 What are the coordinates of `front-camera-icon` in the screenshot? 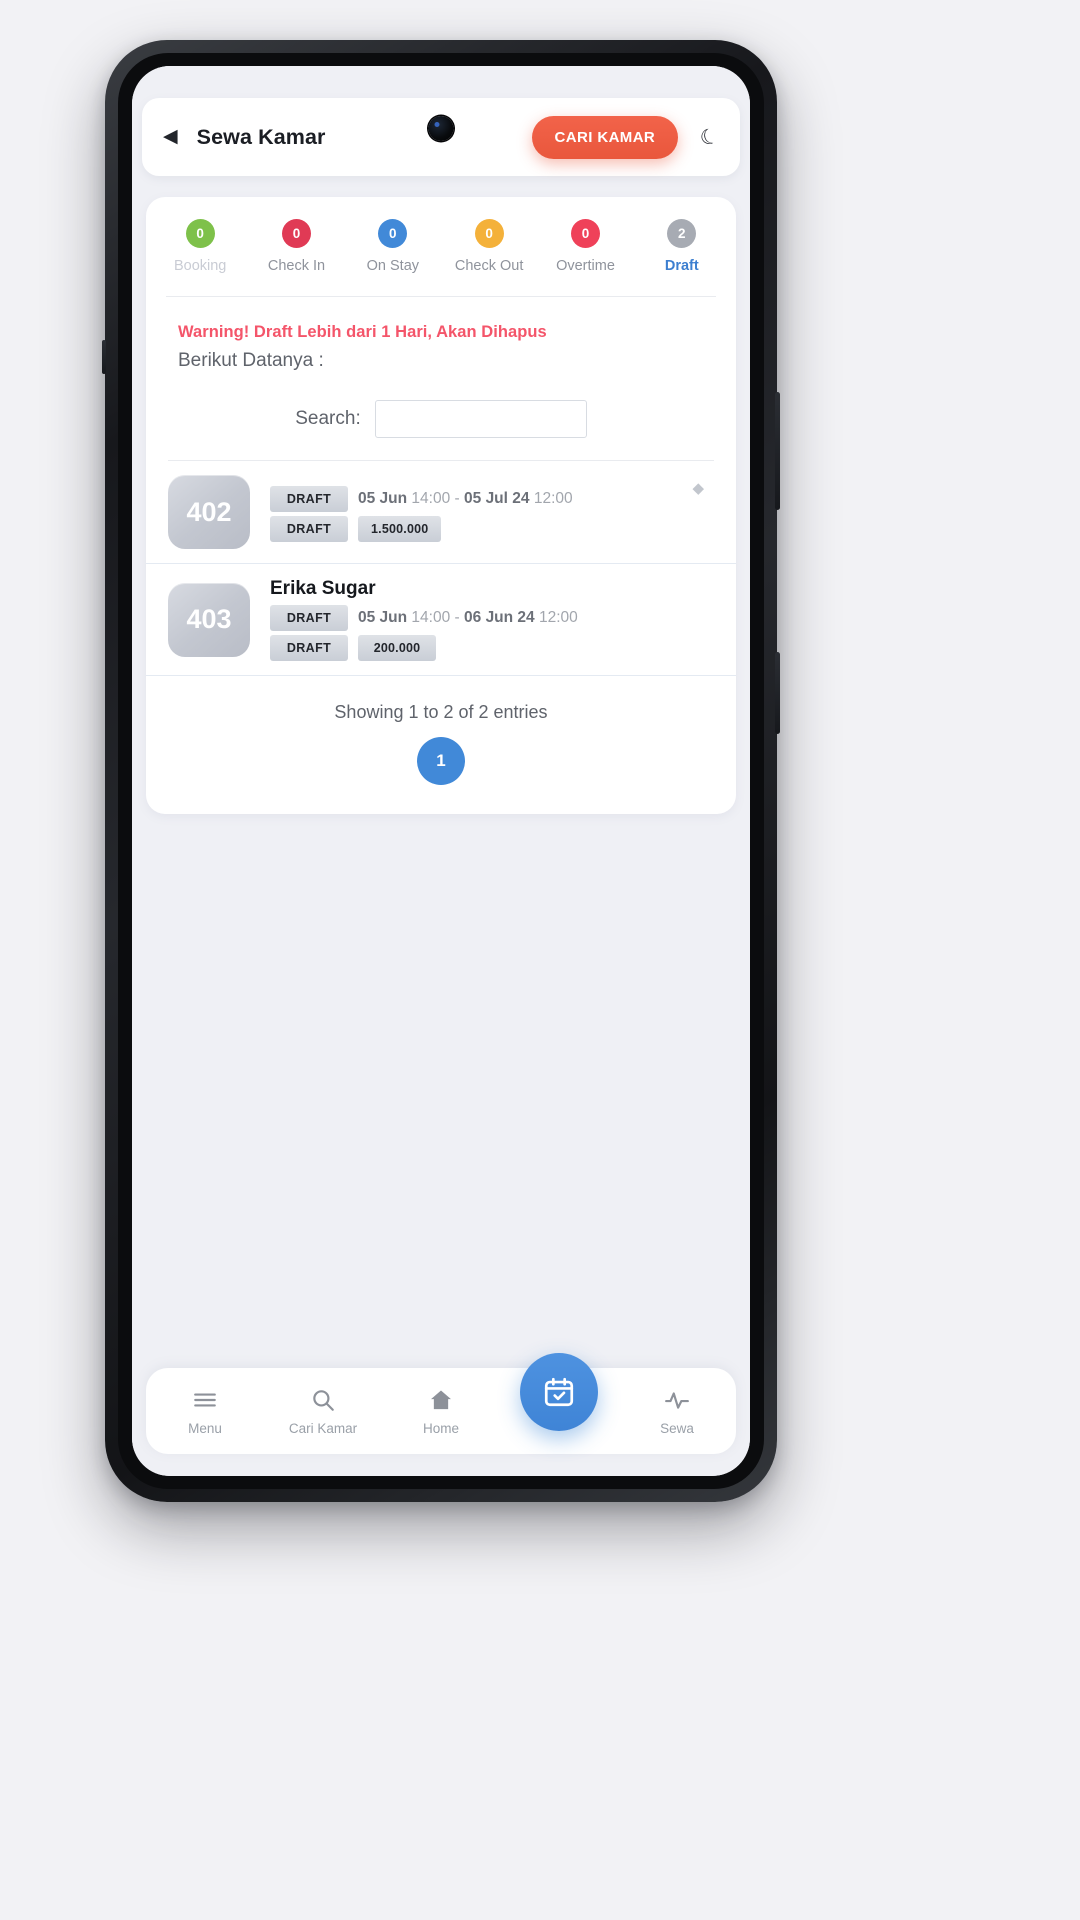 It's located at (441, 128).